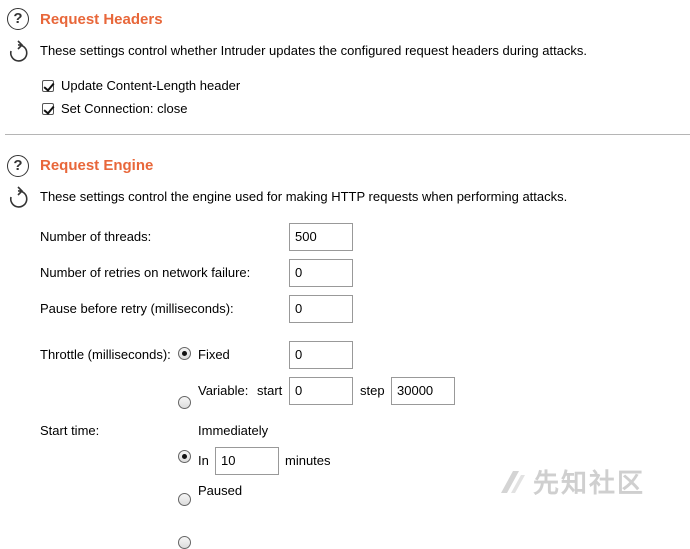 The image size is (690, 549). I want to click on update-content-length-checkbox: Update Content-Length header, so click(141, 85).